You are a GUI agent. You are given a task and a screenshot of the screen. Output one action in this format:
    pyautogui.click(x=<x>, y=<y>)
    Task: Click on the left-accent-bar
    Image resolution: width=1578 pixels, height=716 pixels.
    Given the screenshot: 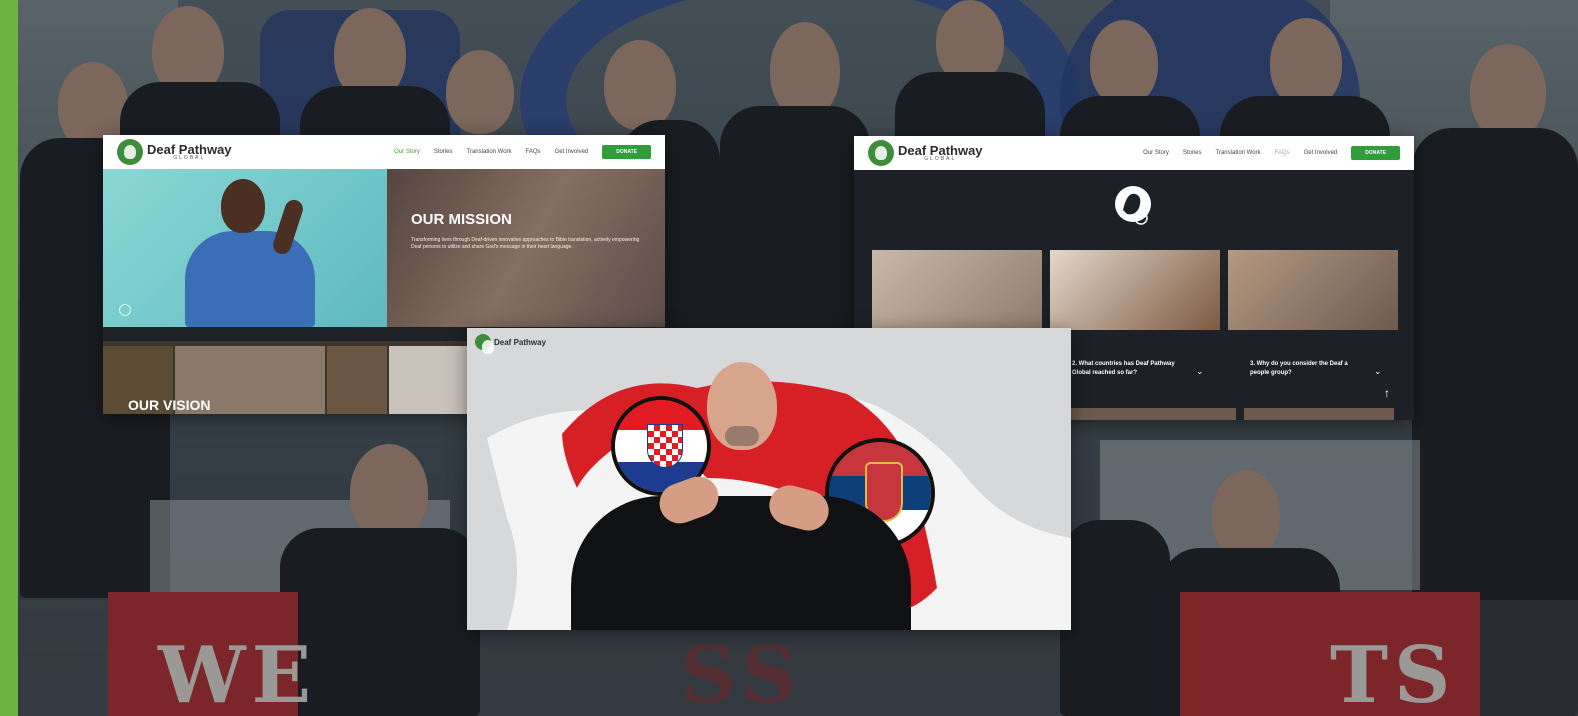 What is the action you would take?
    pyautogui.click(x=9, y=358)
    